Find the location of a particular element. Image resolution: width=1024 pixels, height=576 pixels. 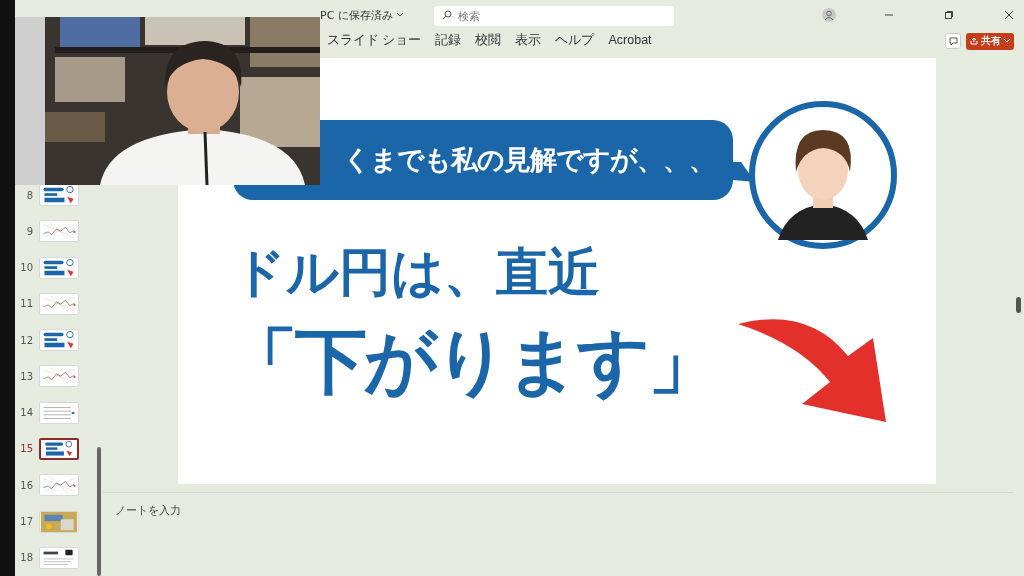

slide-number: 16 is located at coordinates (26, 485).